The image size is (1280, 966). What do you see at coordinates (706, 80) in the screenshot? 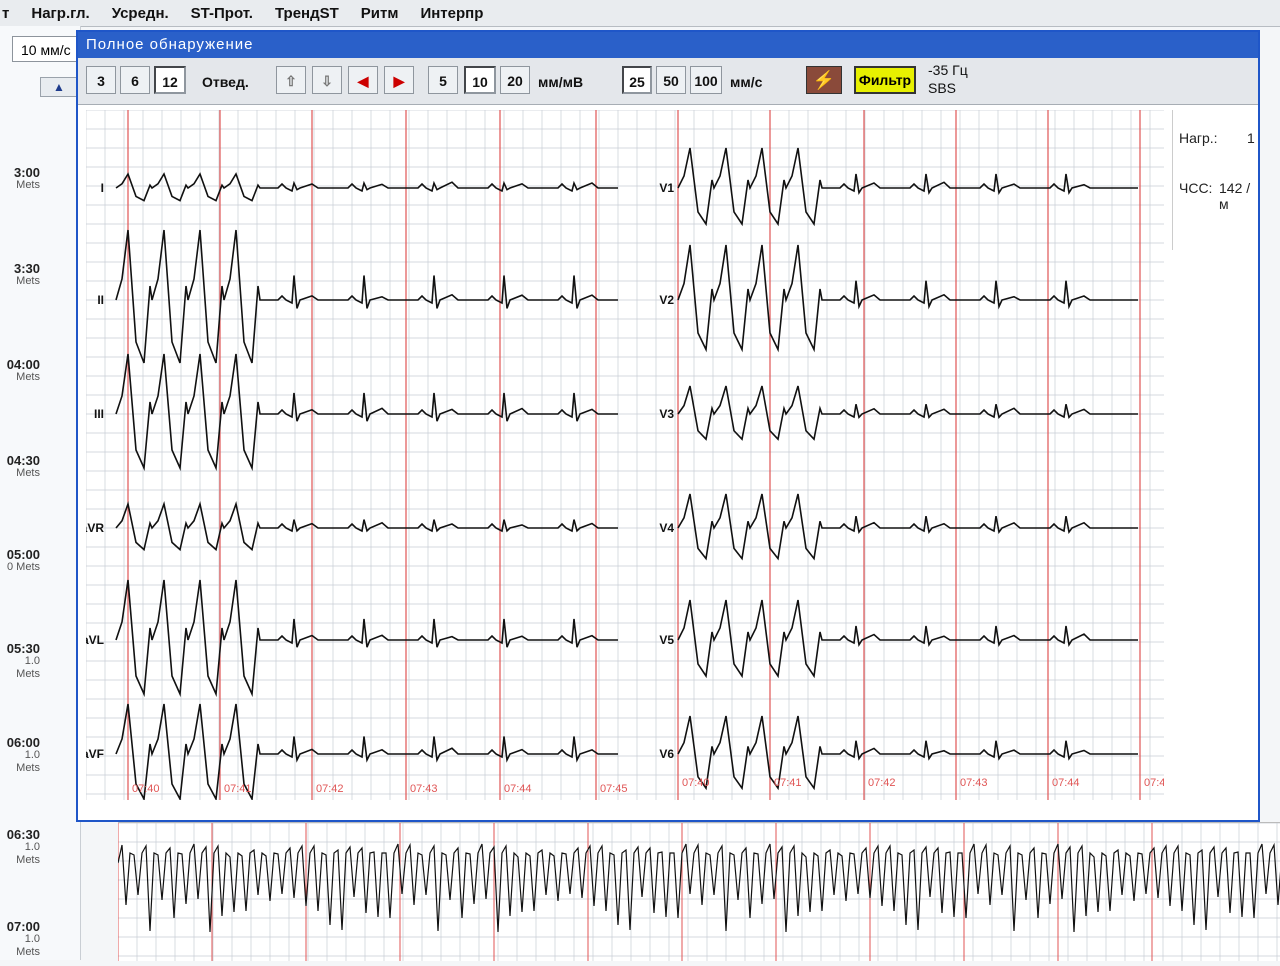
I see `speed-100-button: 100` at bounding box center [706, 80].